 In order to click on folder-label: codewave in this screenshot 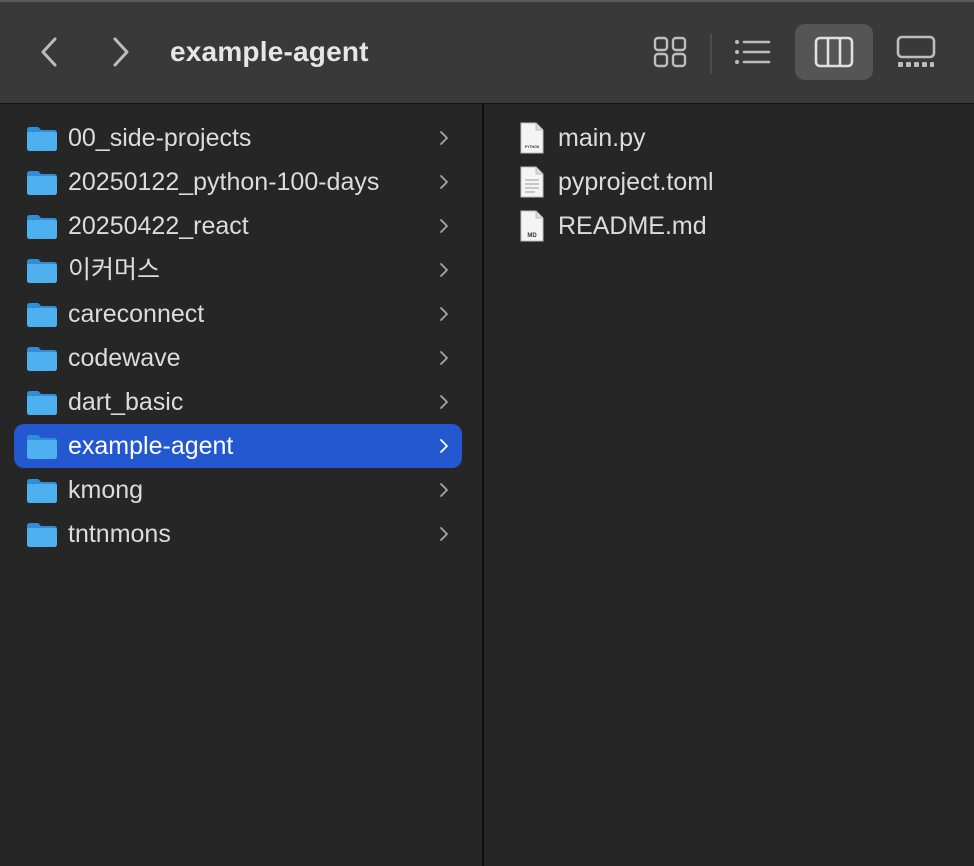, I will do `click(124, 358)`.